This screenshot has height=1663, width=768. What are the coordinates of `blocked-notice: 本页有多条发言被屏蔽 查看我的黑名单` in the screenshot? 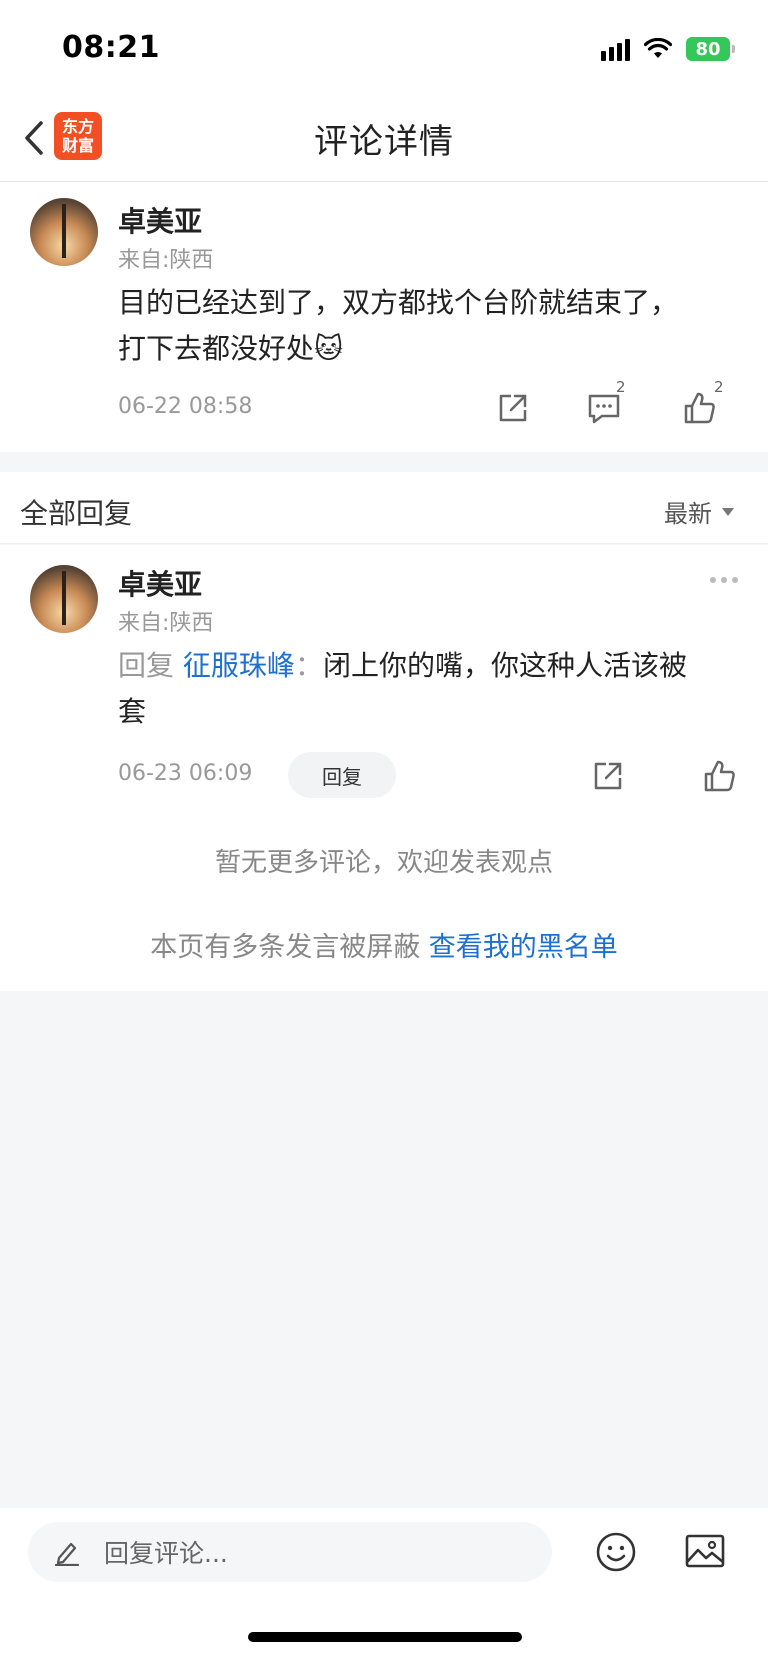 It's located at (384, 944).